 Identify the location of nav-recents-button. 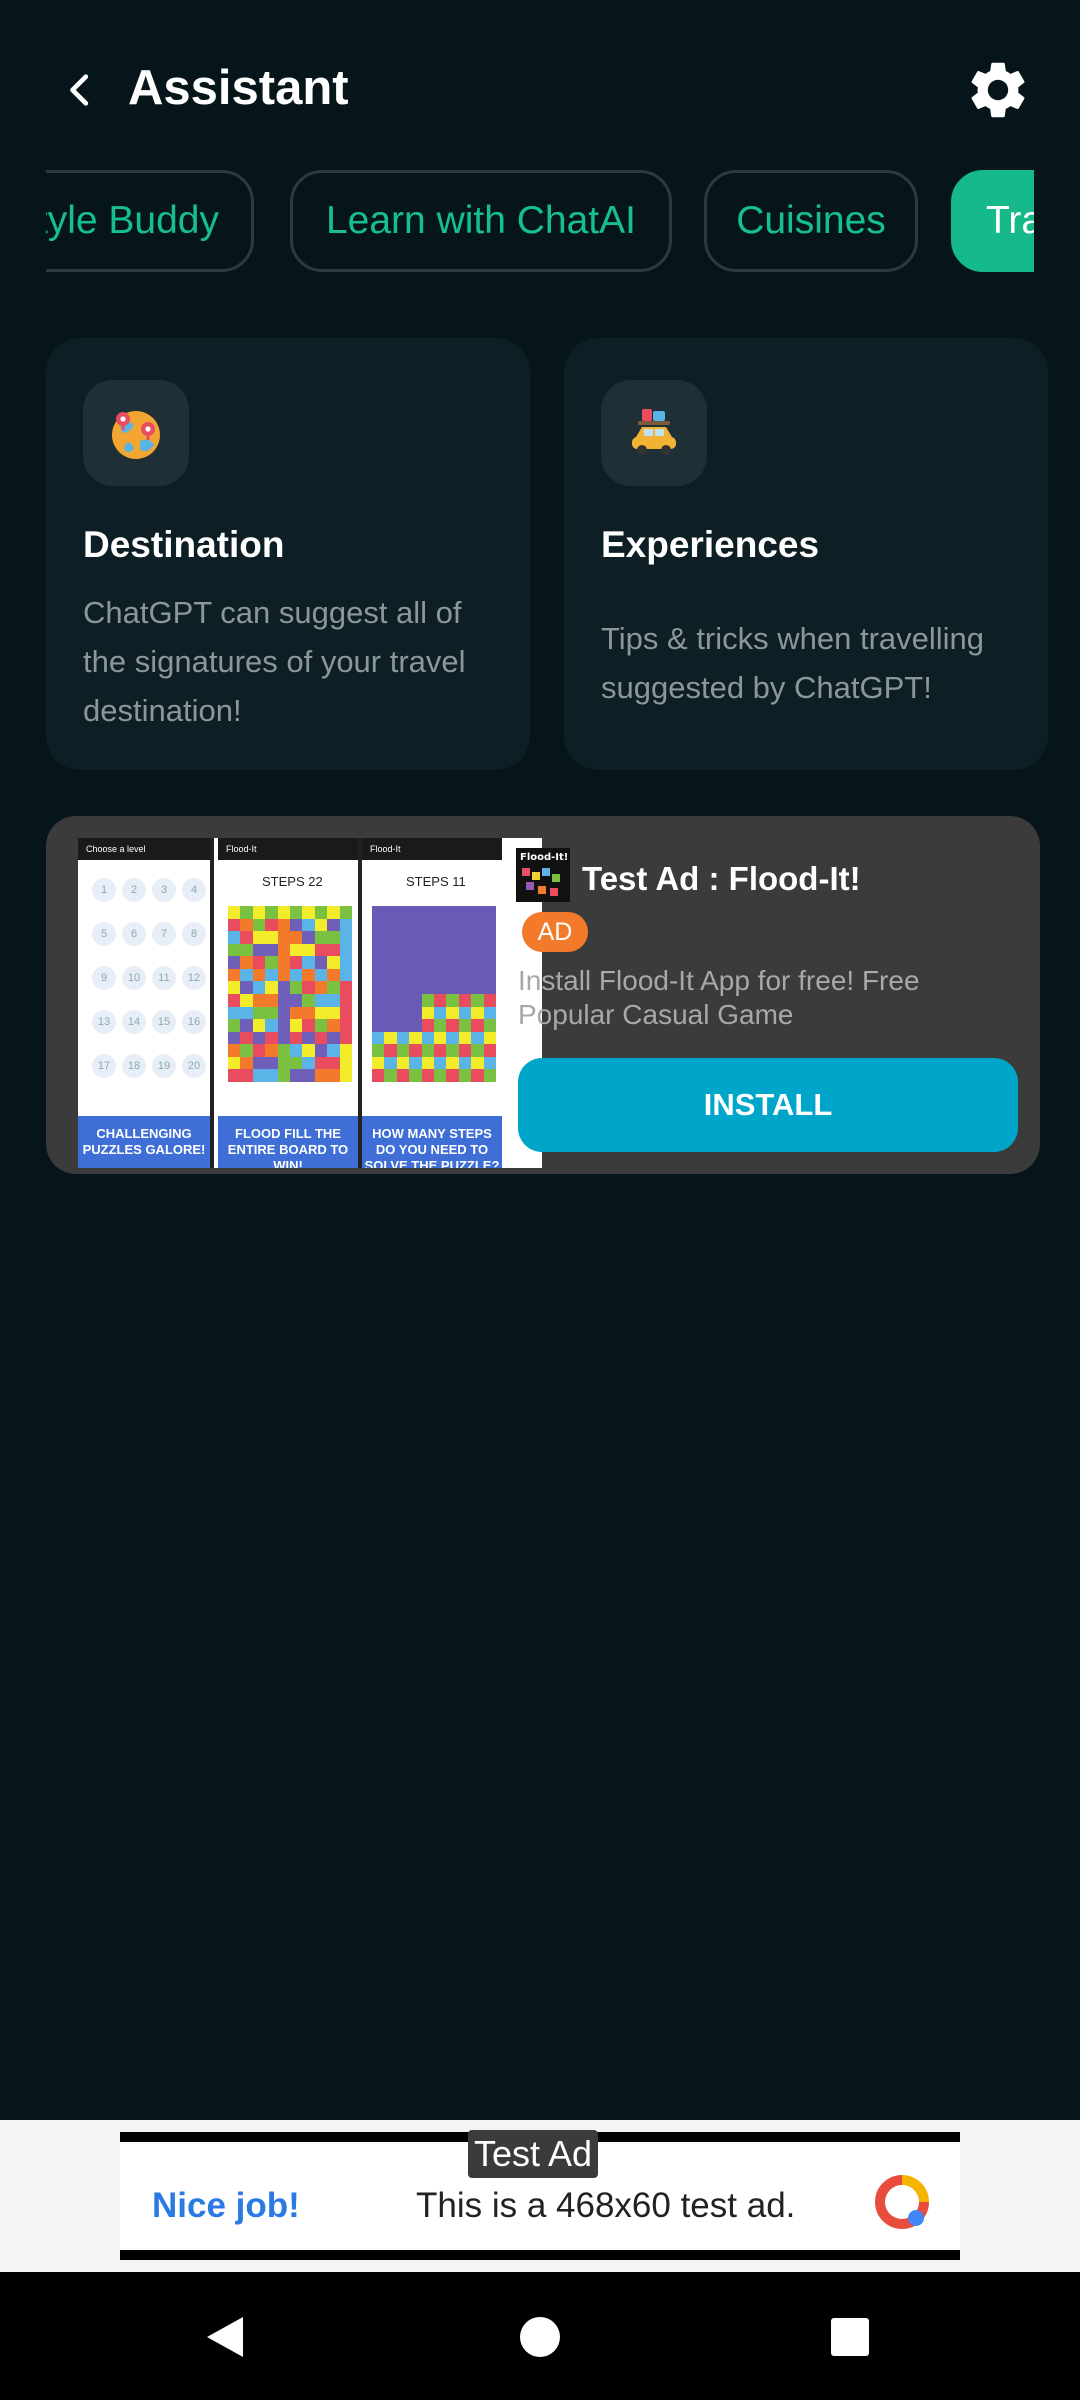
(850, 2337).